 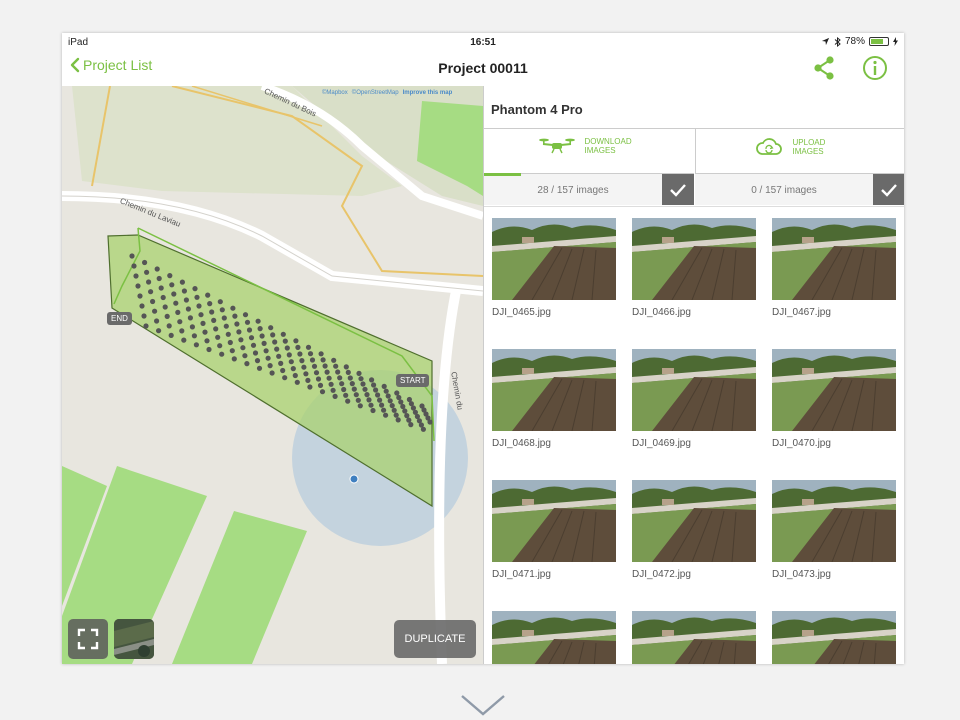 I want to click on chevron-down-icon, so click(x=483, y=705).